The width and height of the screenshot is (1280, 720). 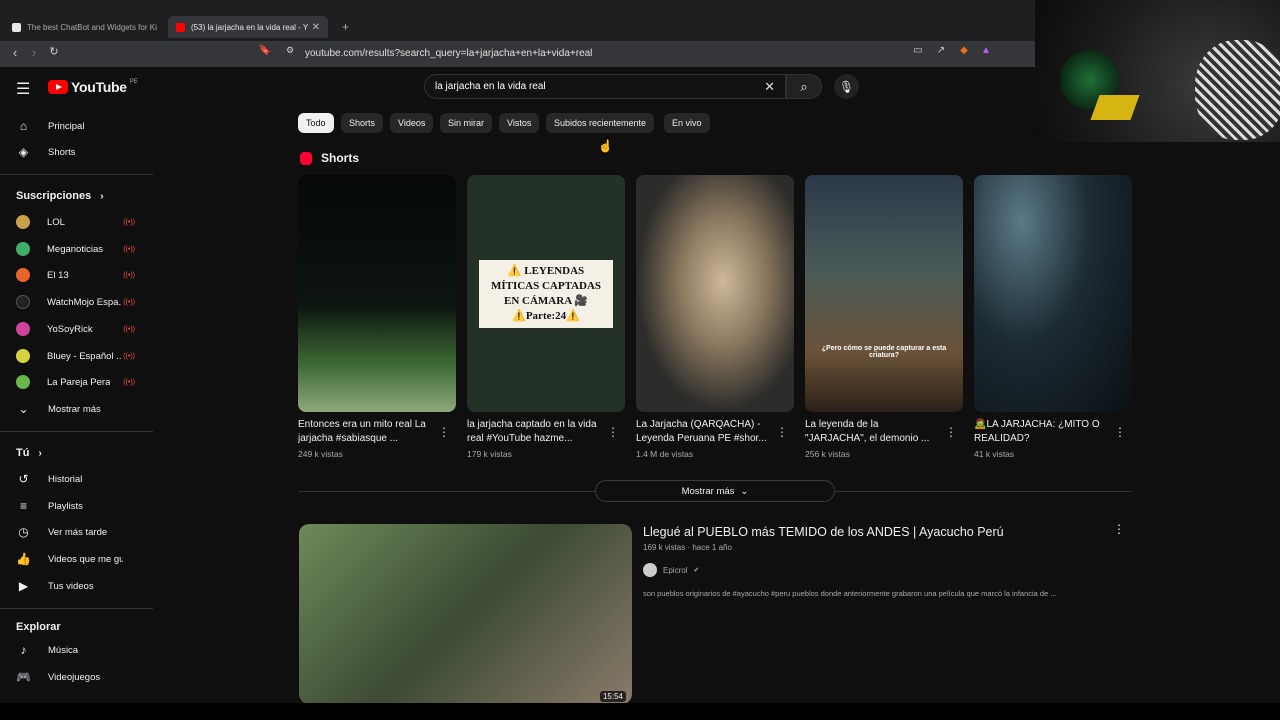 What do you see at coordinates (769, 87) in the screenshot?
I see `clear-search-icon: ✕` at bounding box center [769, 87].